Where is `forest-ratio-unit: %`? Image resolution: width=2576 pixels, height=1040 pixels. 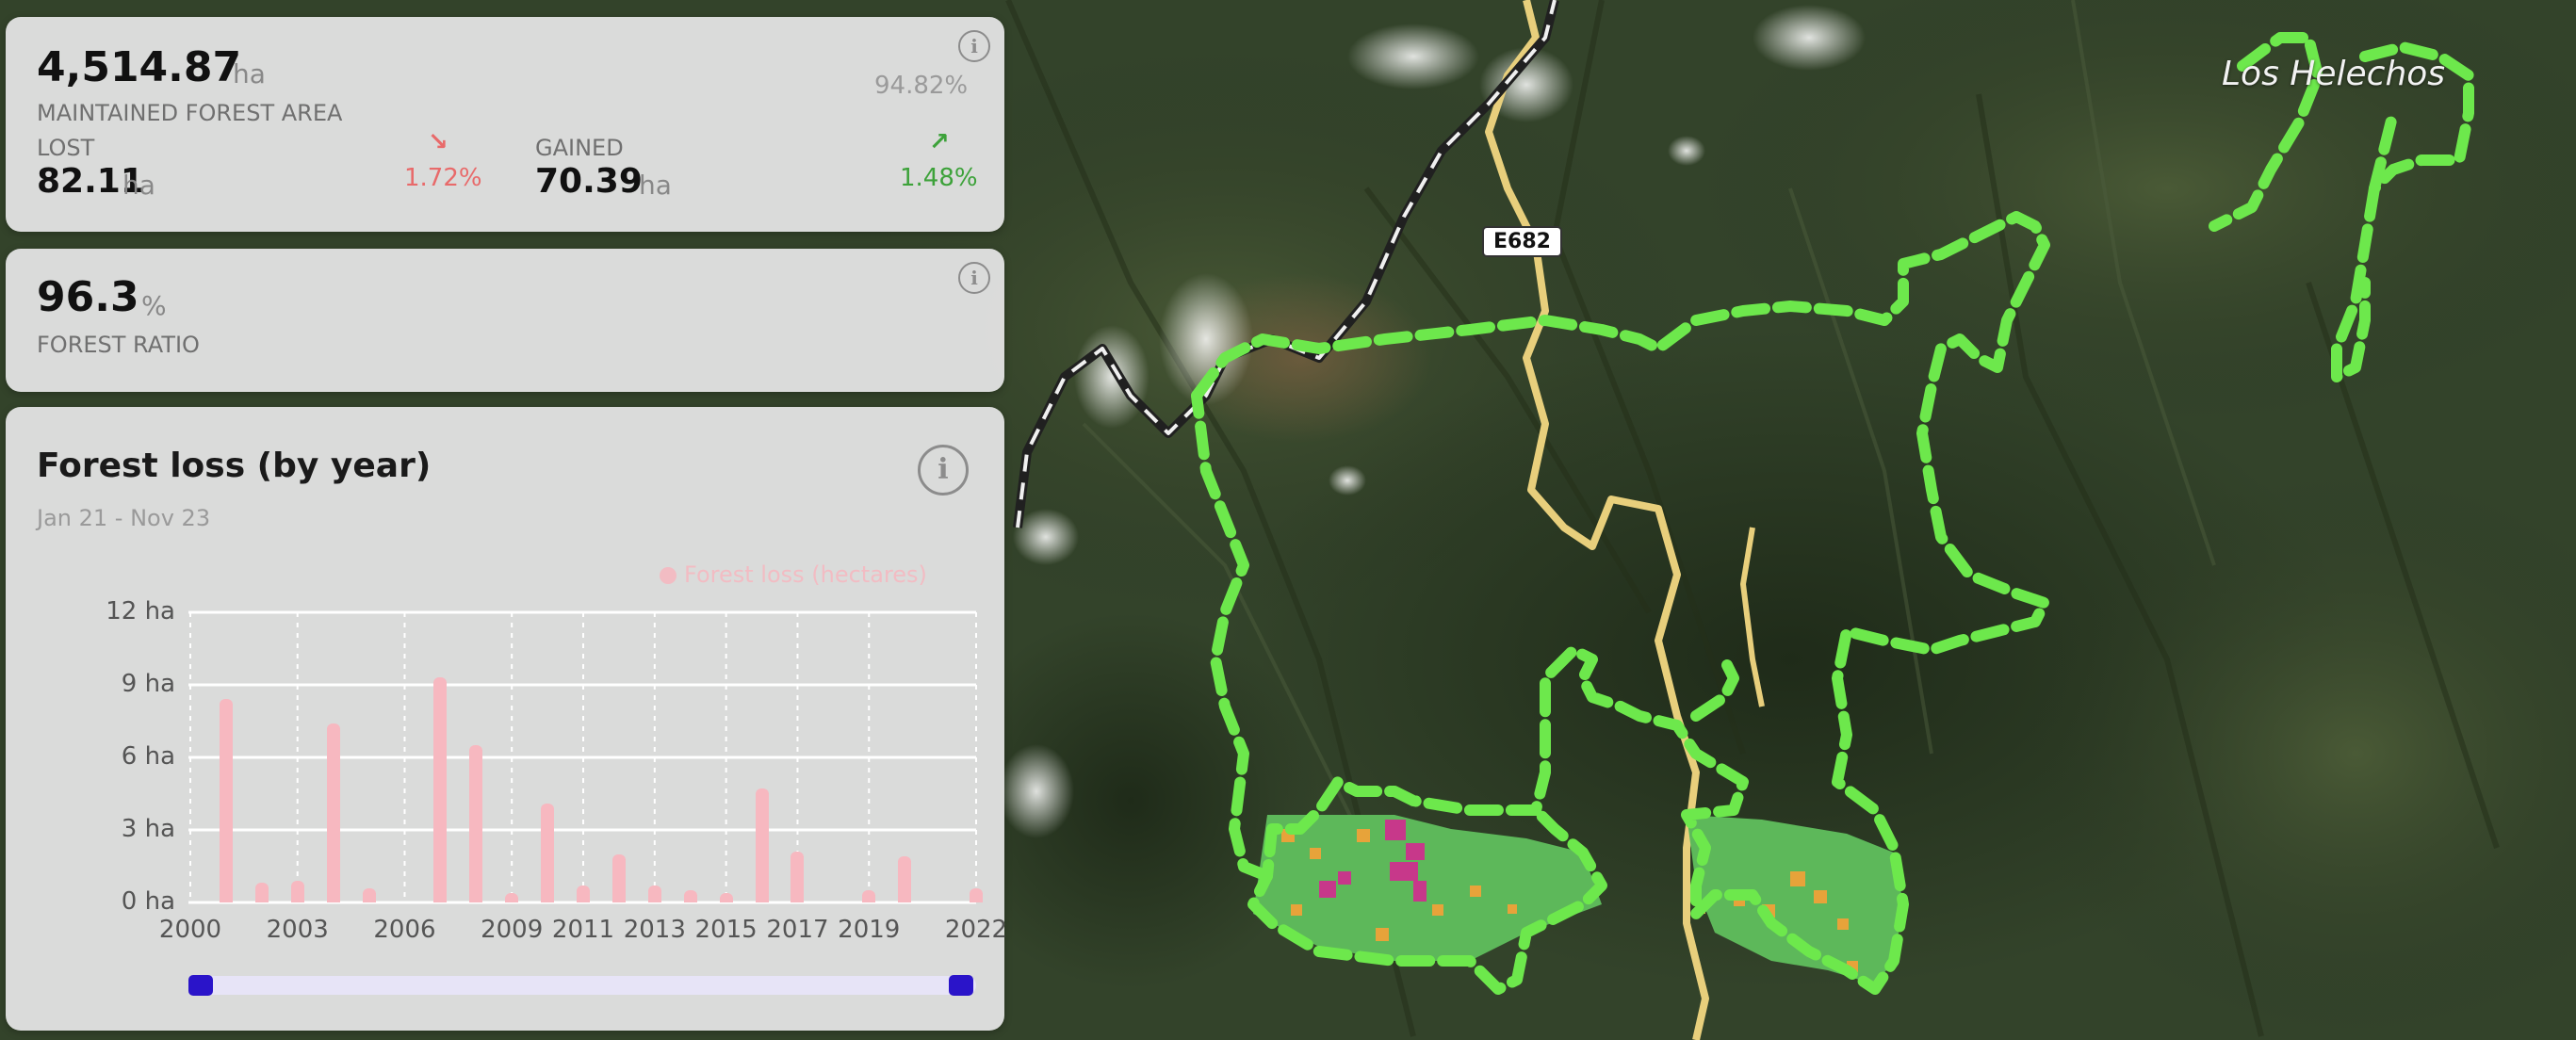 forest-ratio-unit: % is located at coordinates (154, 305).